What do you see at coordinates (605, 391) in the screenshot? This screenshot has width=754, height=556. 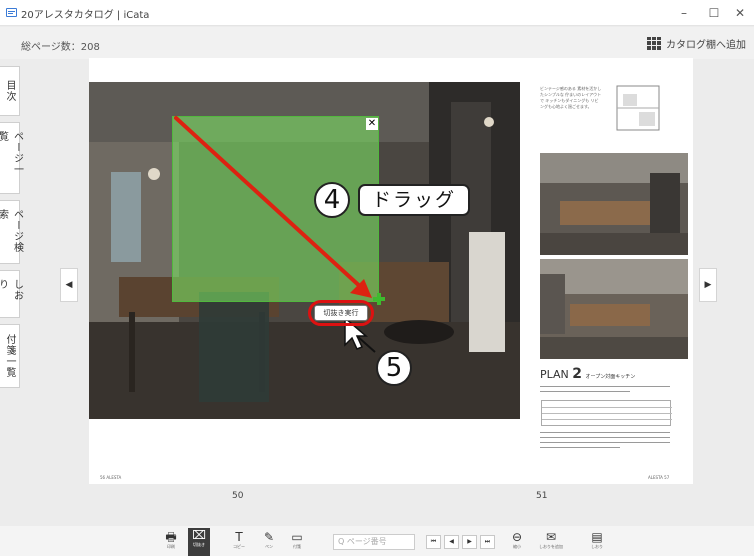 I see `plan-text-lines` at bounding box center [605, 391].